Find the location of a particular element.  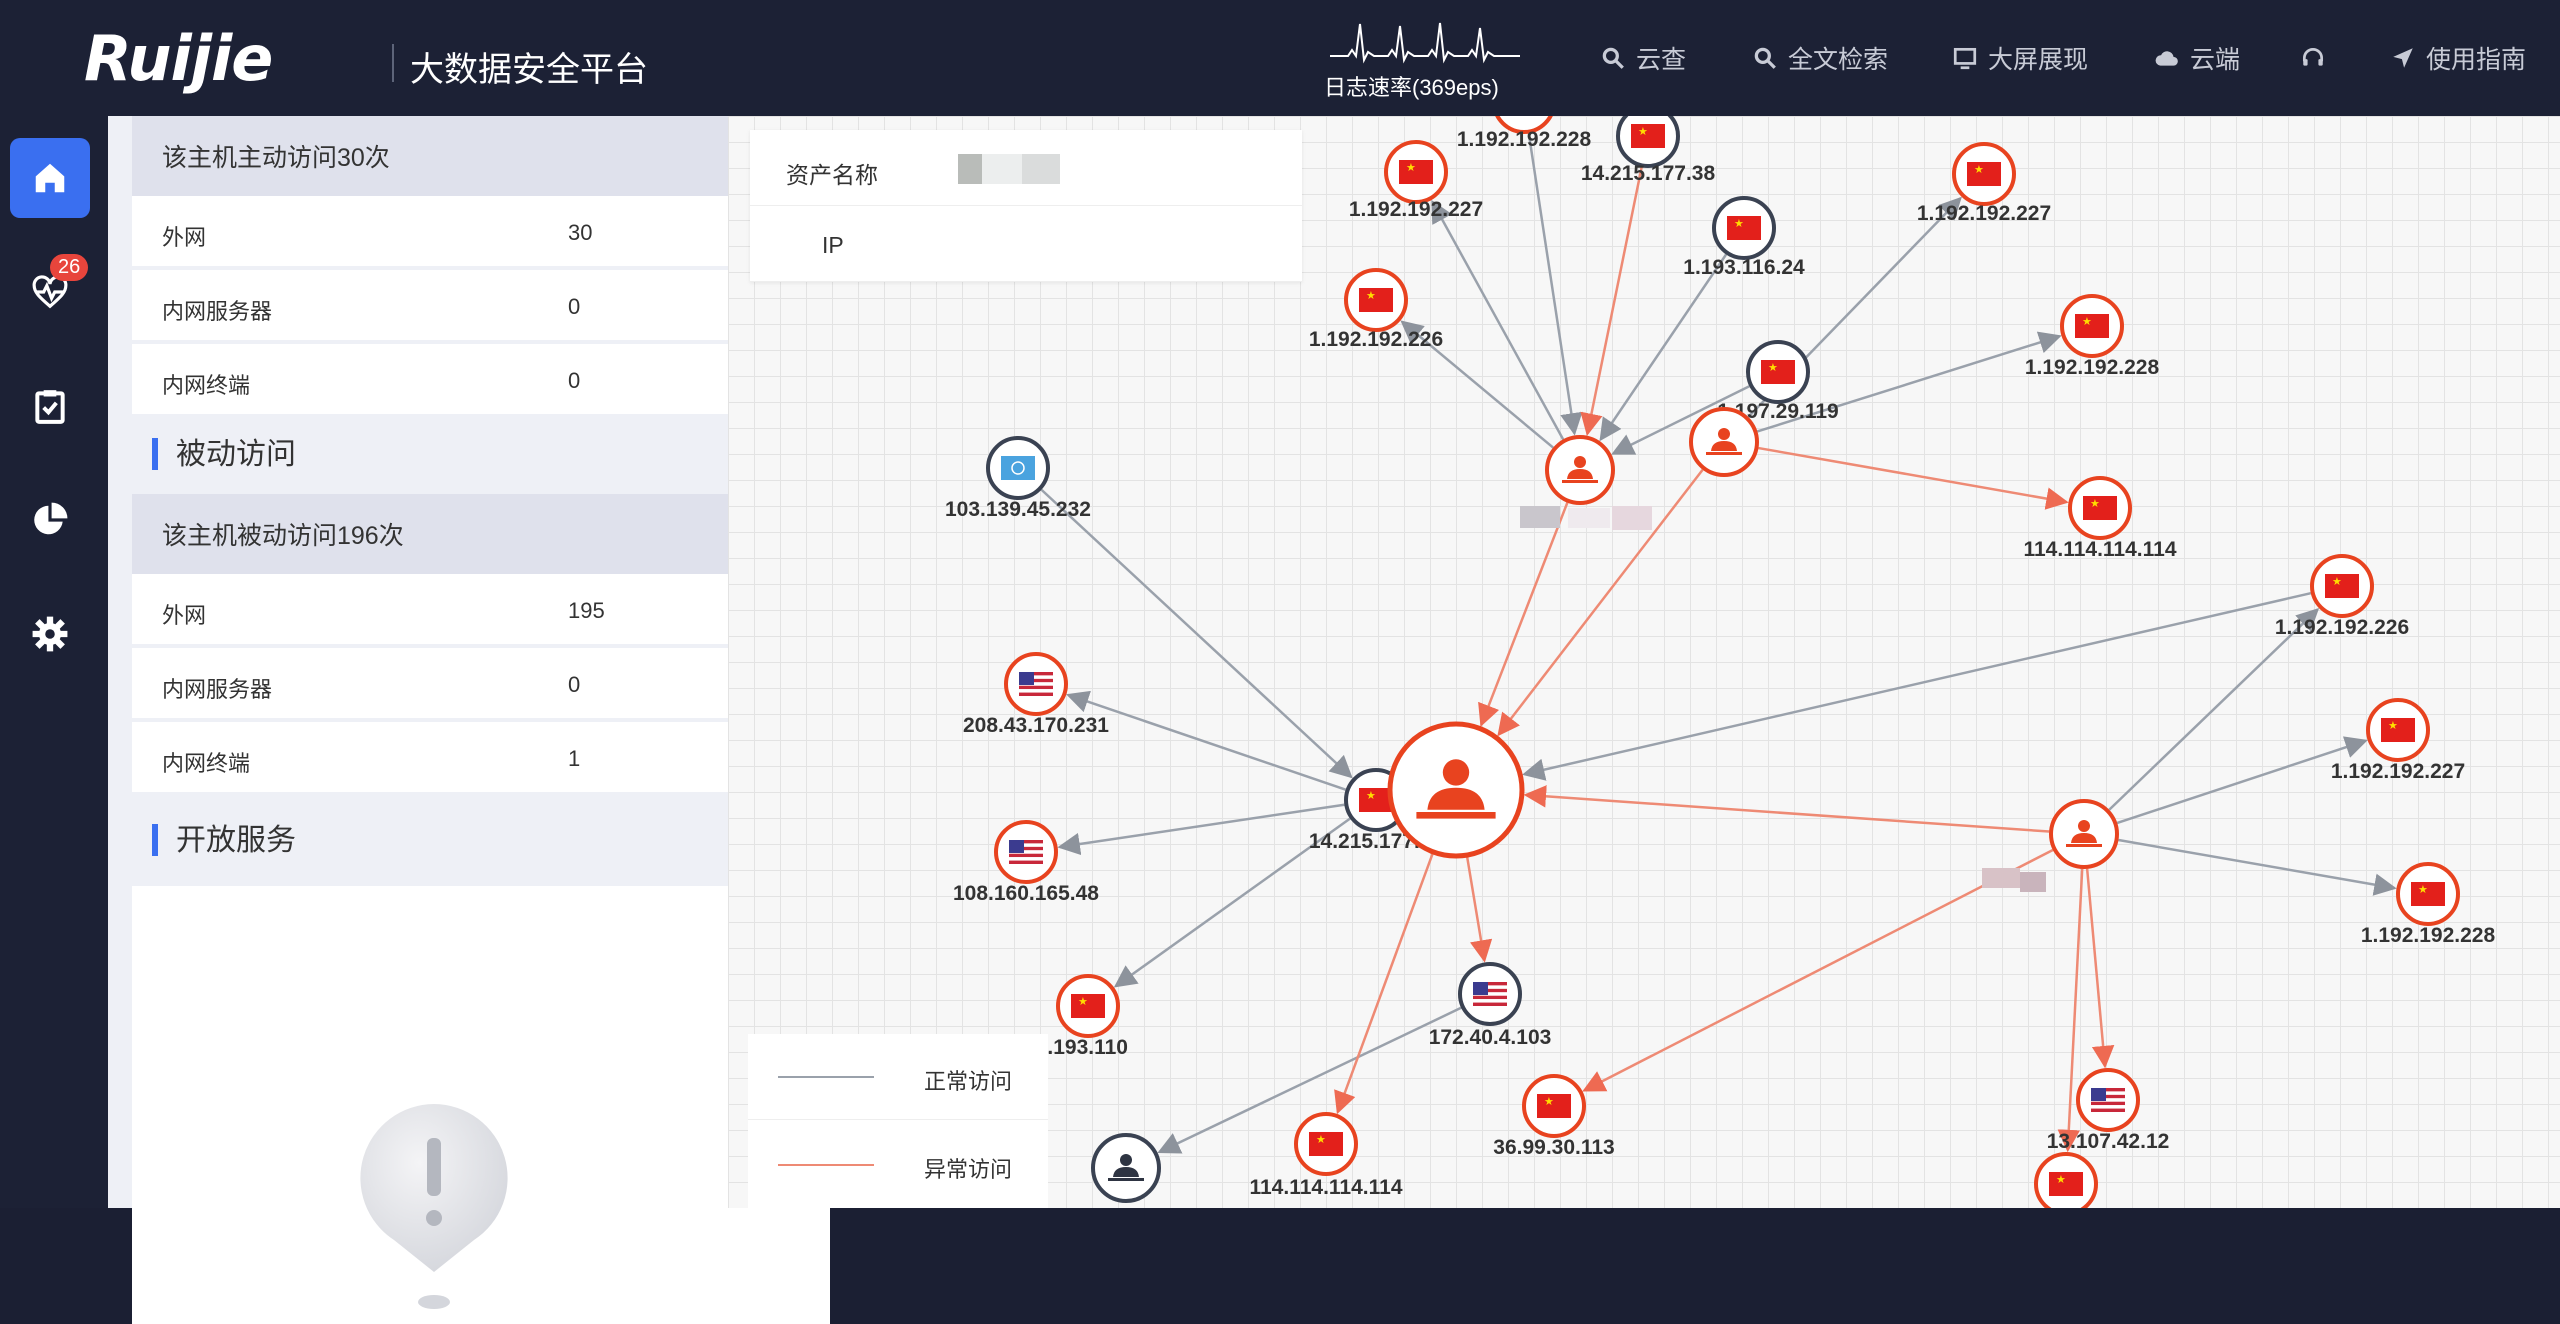

table-row: 内网终端 1 is located at coordinates (481, 758).